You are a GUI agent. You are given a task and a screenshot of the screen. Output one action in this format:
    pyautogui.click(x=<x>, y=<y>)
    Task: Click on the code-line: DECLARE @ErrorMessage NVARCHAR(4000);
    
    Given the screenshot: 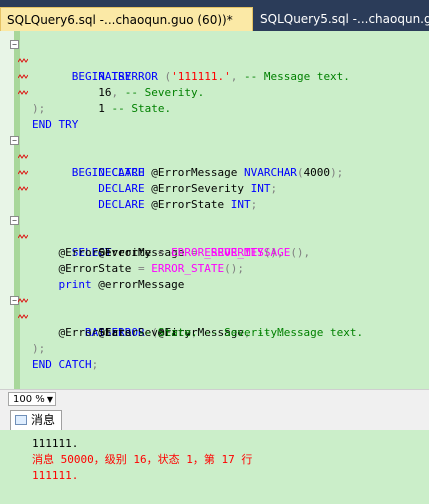 What is the action you would take?
    pyautogui.click(x=223, y=164)
    